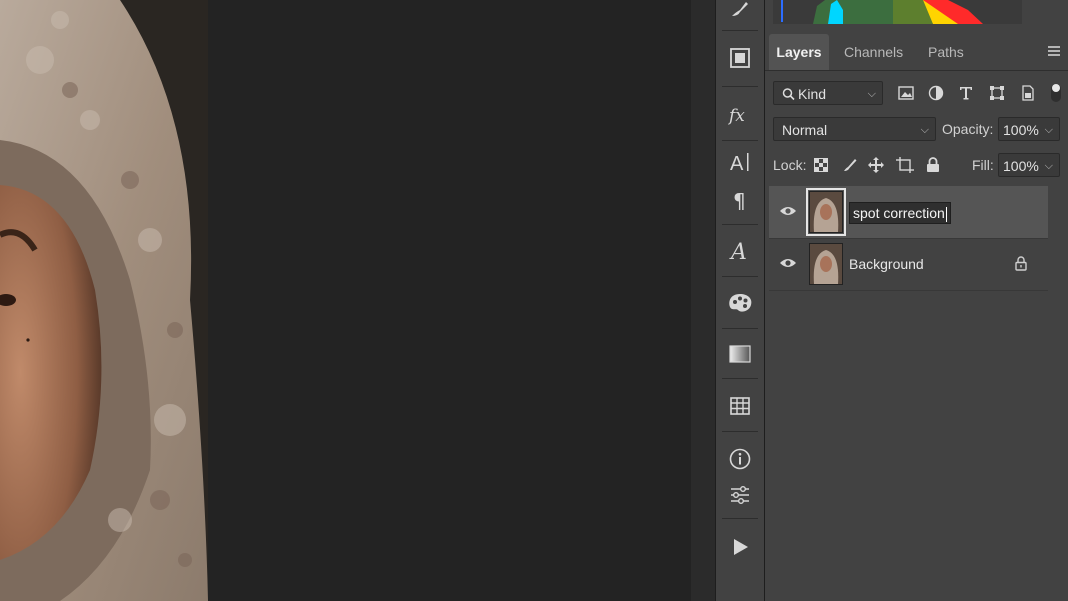 This screenshot has height=601, width=1068. What do you see at coordinates (1021, 266) in the screenshot?
I see `lock-icon` at bounding box center [1021, 266].